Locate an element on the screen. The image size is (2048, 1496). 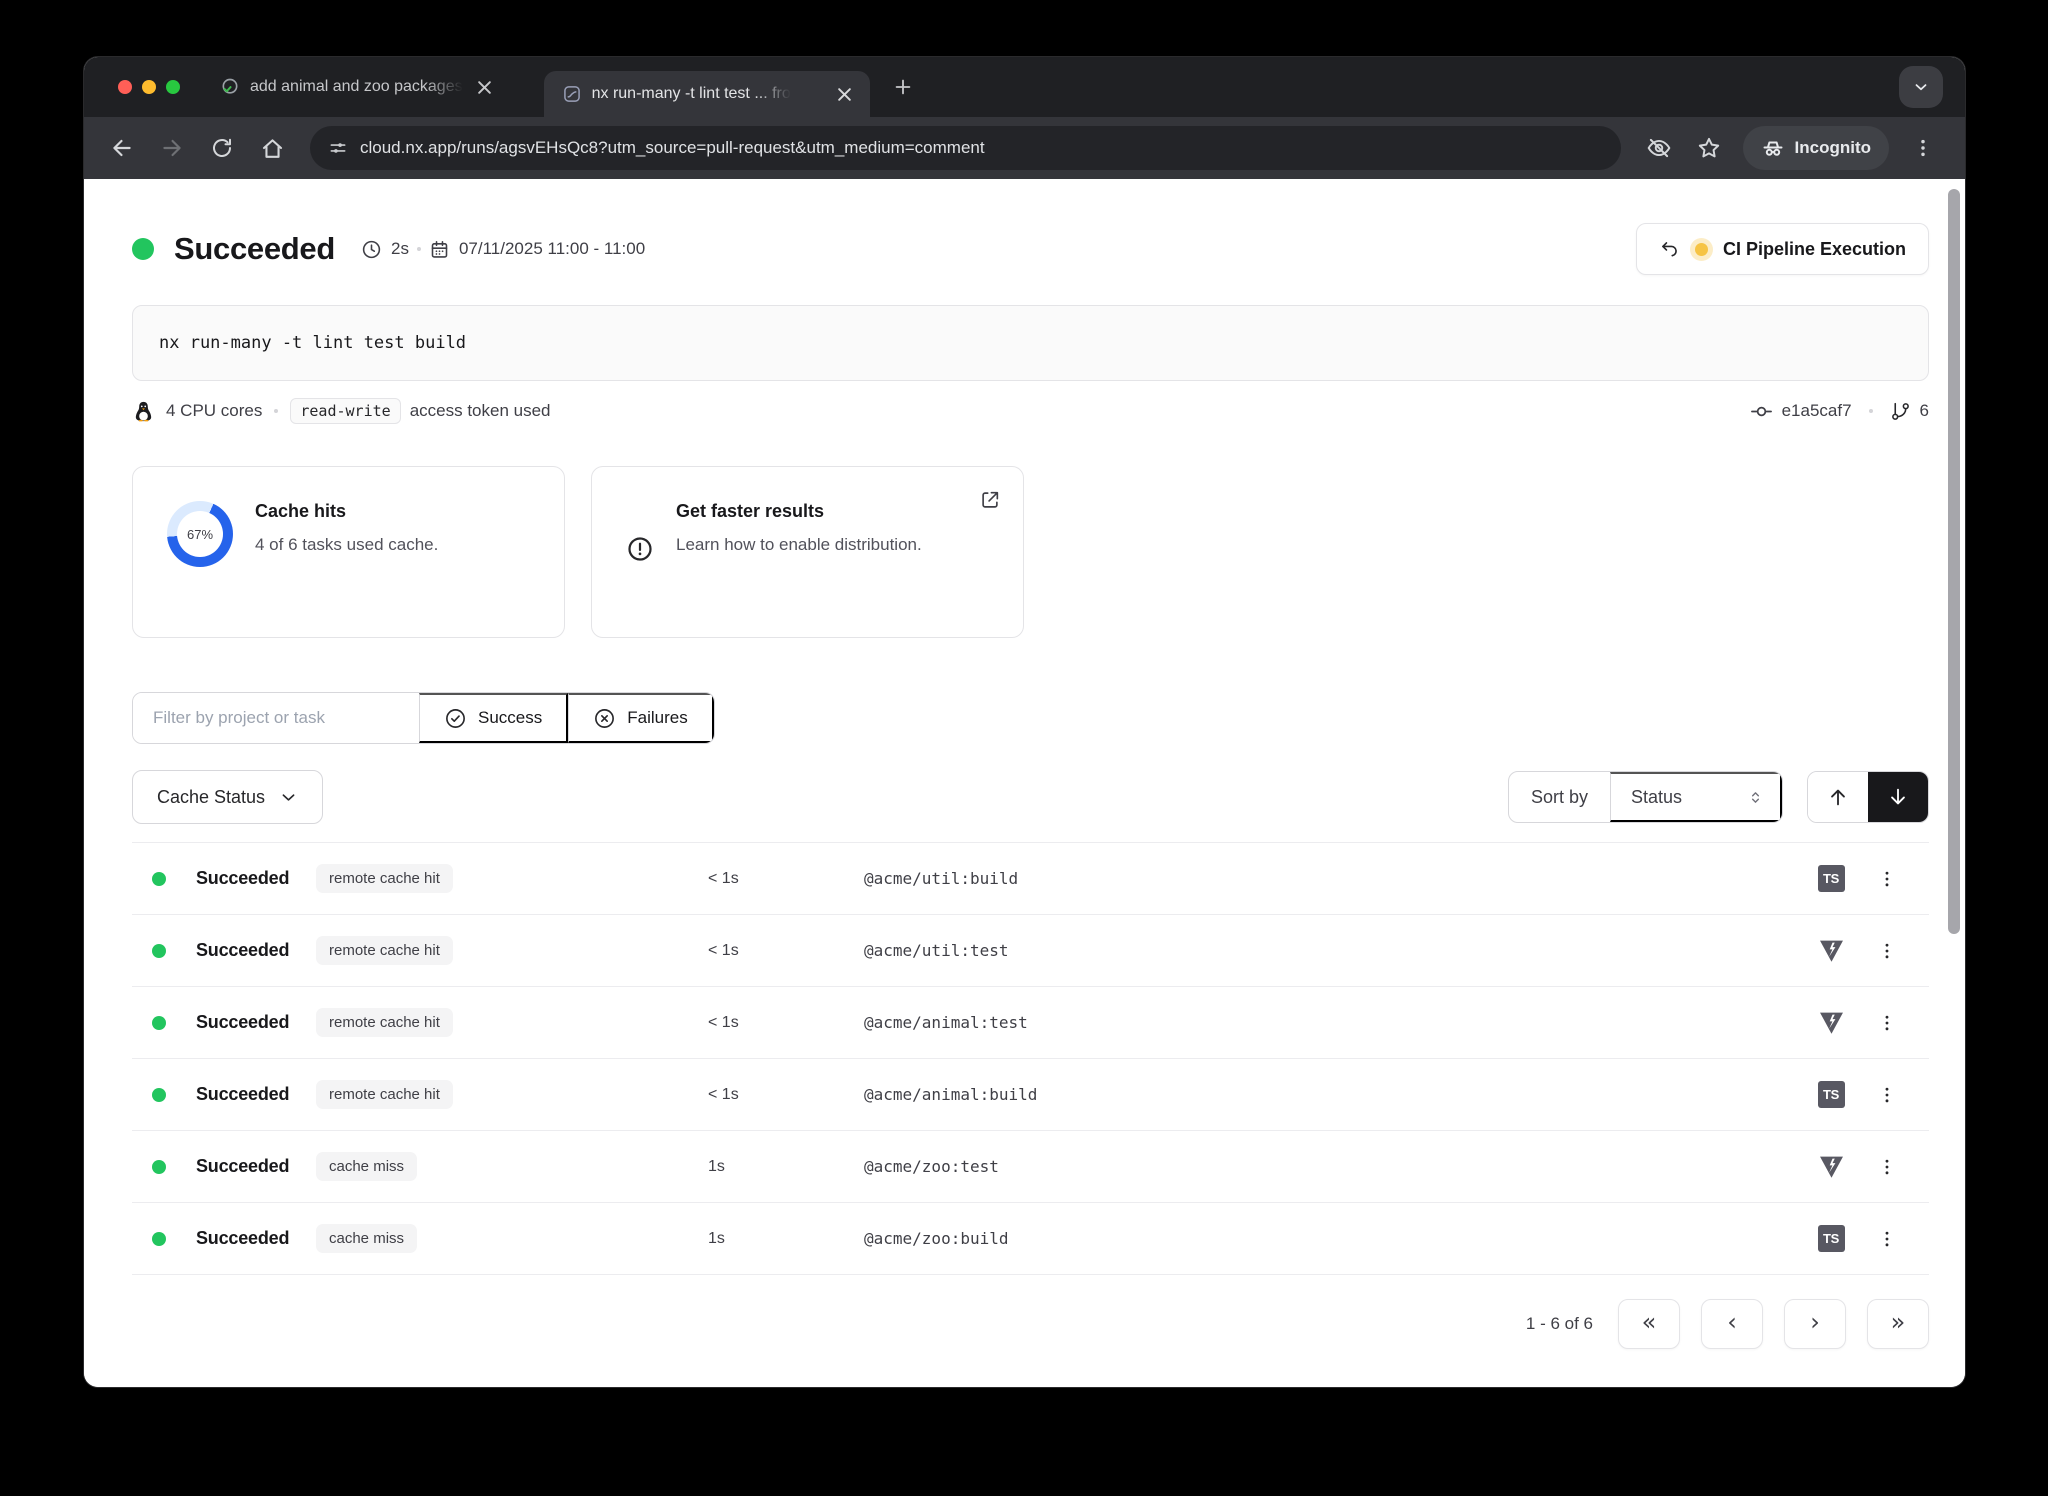
cpu-cores-label: 4 CPU cores is located at coordinates (214, 410).